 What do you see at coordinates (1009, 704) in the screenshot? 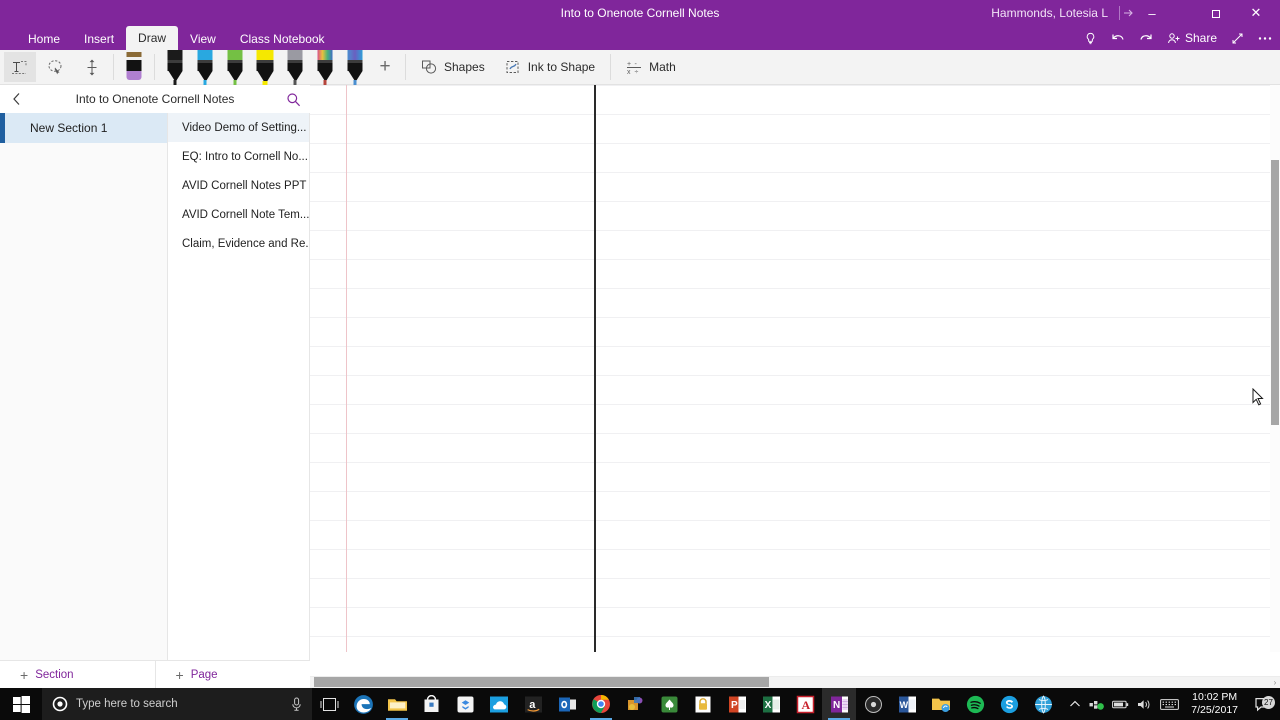
I see `taskbar-skype` at bounding box center [1009, 704].